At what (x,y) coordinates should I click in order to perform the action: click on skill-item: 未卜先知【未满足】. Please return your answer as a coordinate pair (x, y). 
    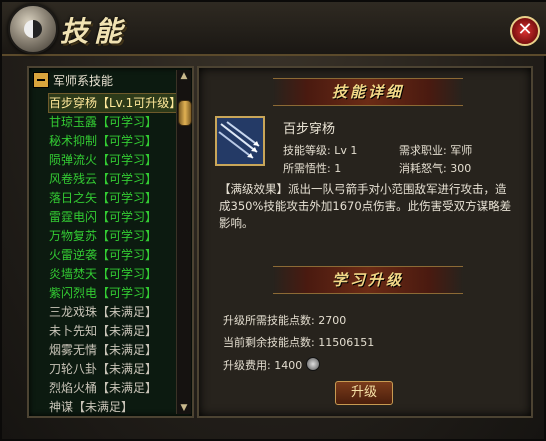
    Looking at the image, I should click on (103, 331).